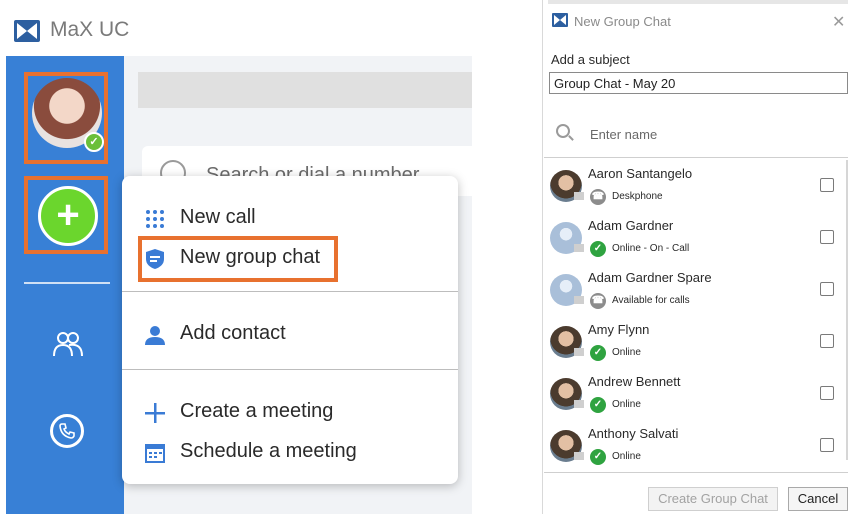 The width and height of the screenshot is (848, 514). What do you see at coordinates (640, 173) in the screenshot?
I see `contact-name: Aaron Santangelo` at bounding box center [640, 173].